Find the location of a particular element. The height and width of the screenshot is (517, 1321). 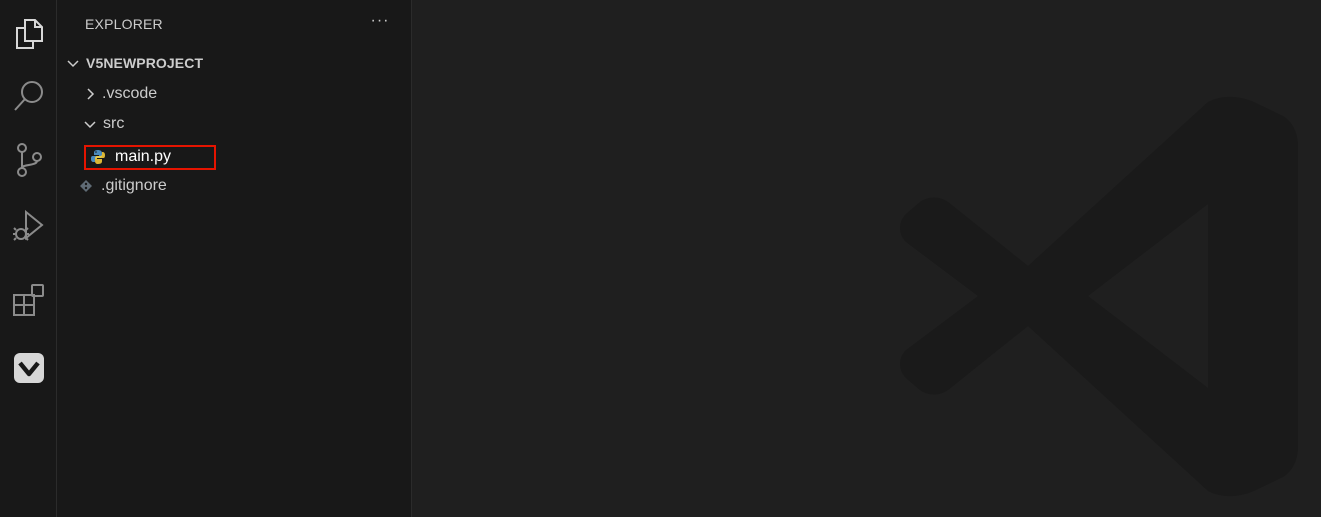

sidebar-title: EXPLORER is located at coordinates (124, 24).